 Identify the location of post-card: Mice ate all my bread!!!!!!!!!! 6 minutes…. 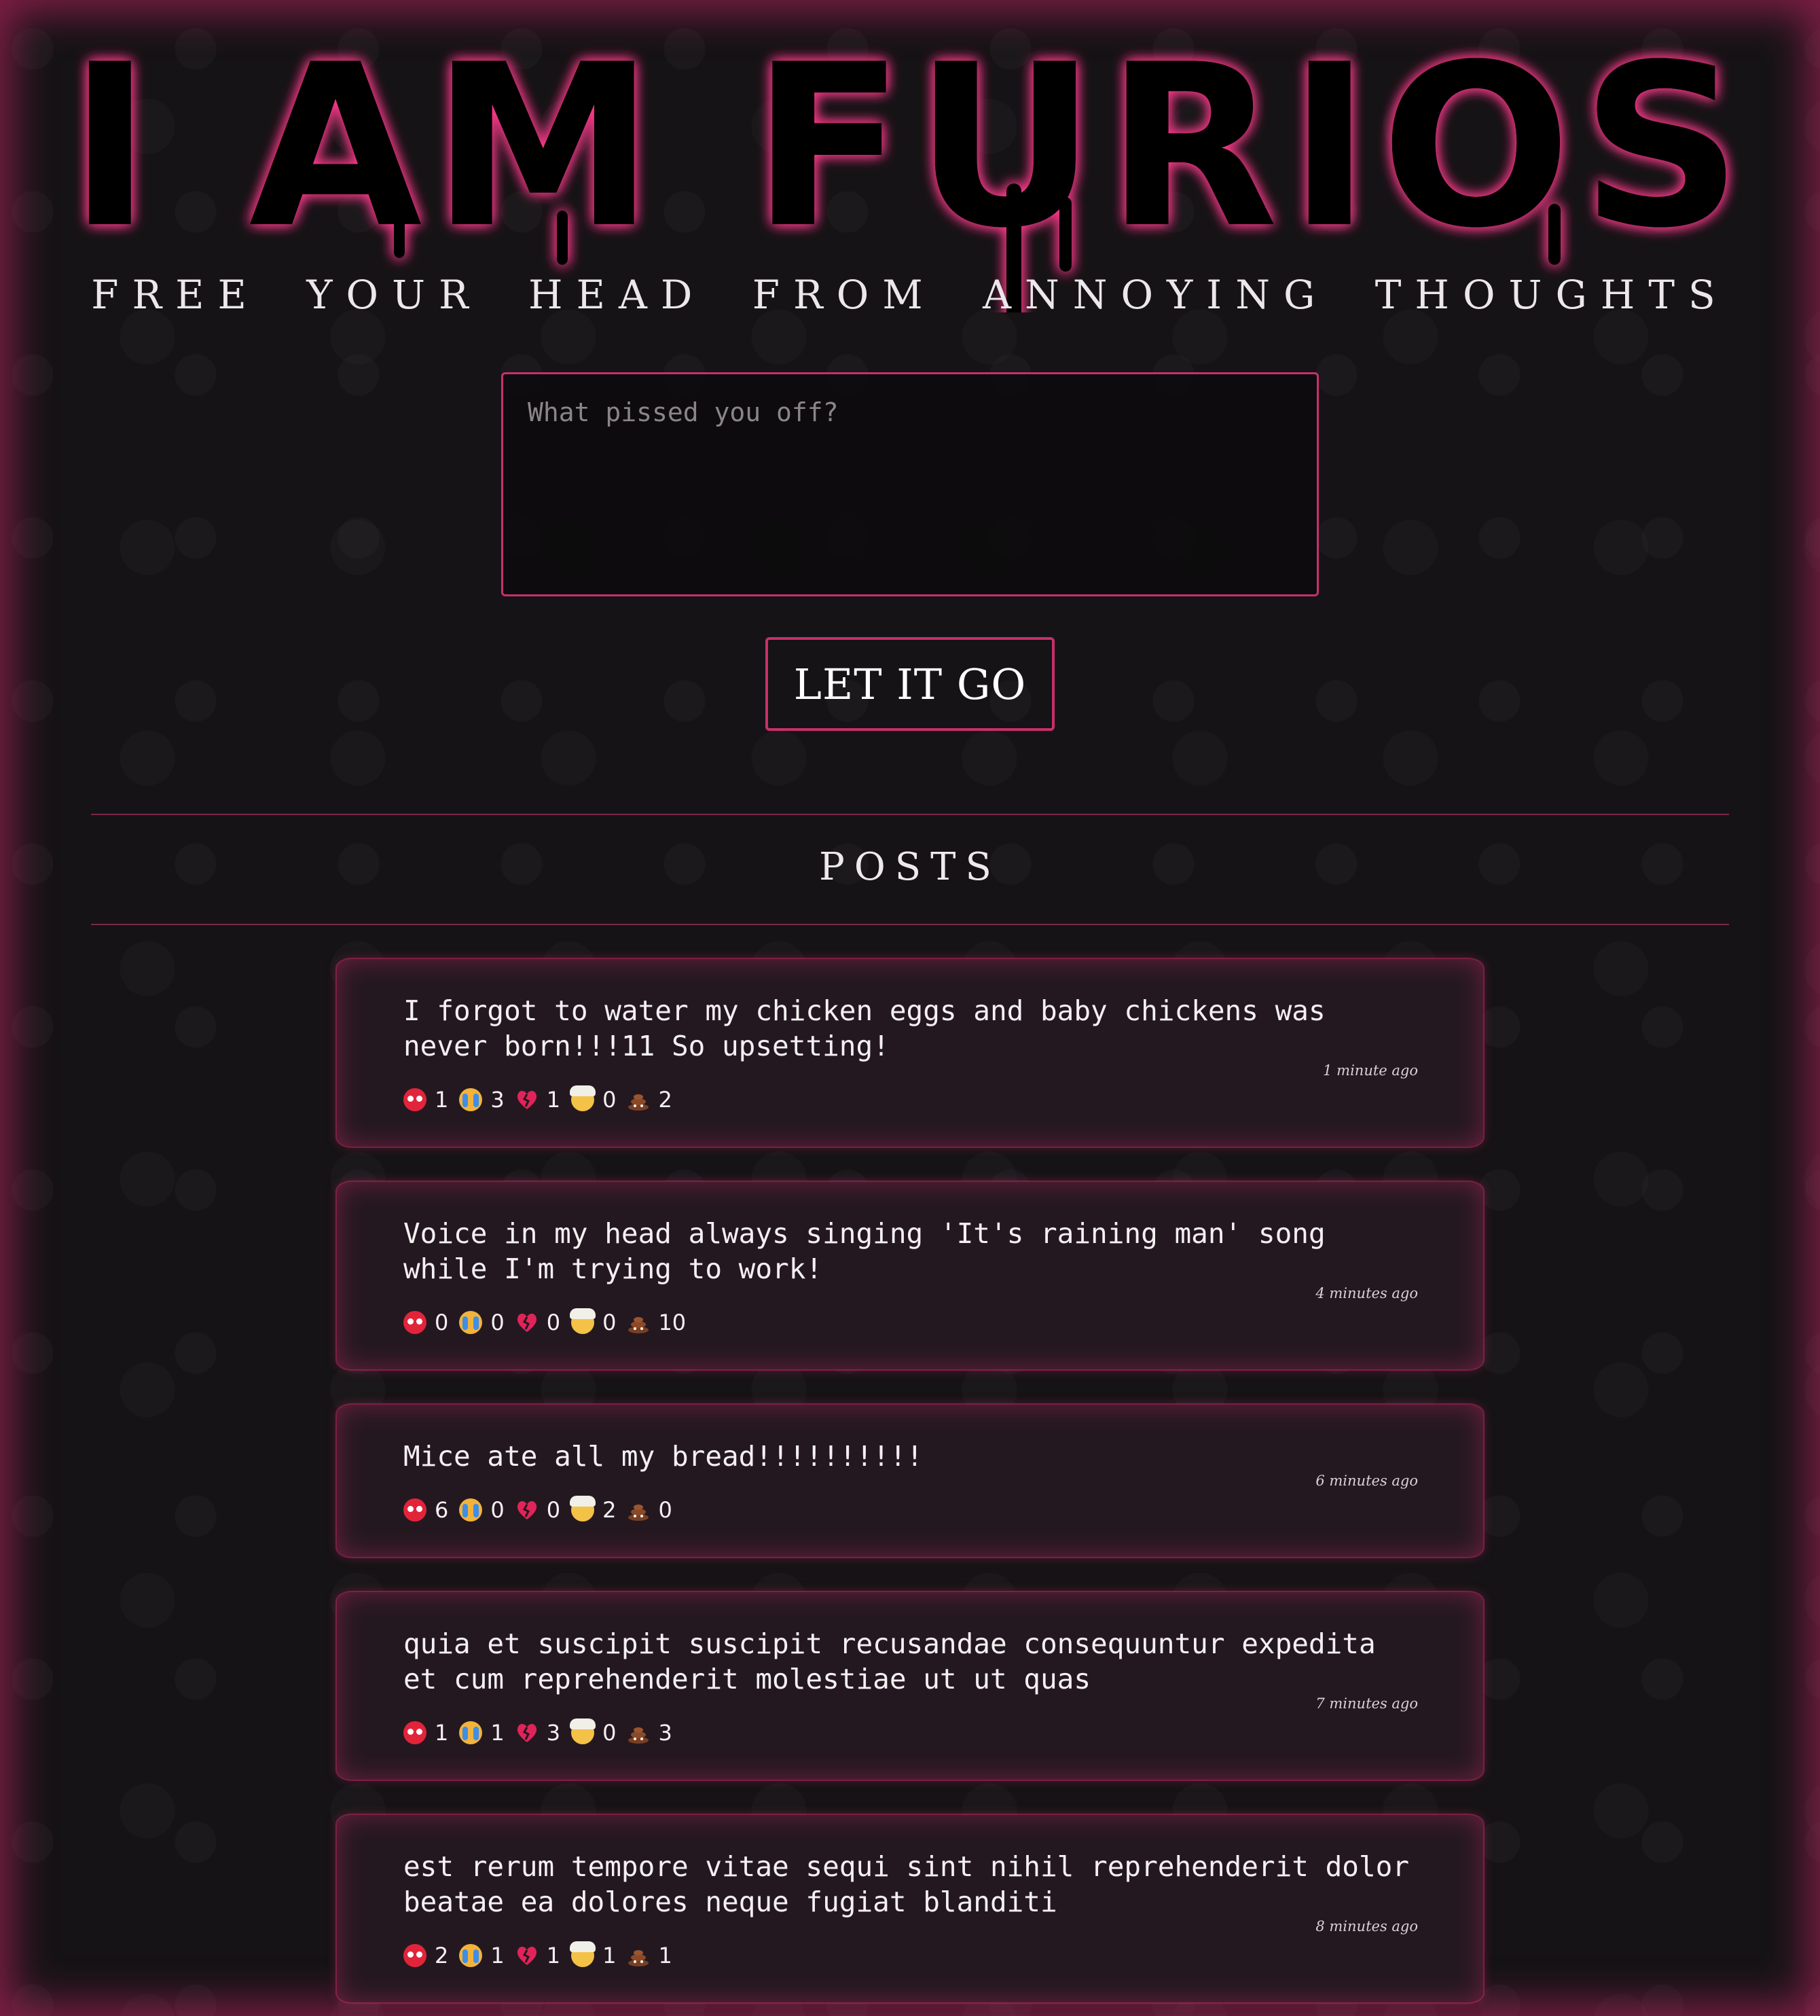
(910, 1481).